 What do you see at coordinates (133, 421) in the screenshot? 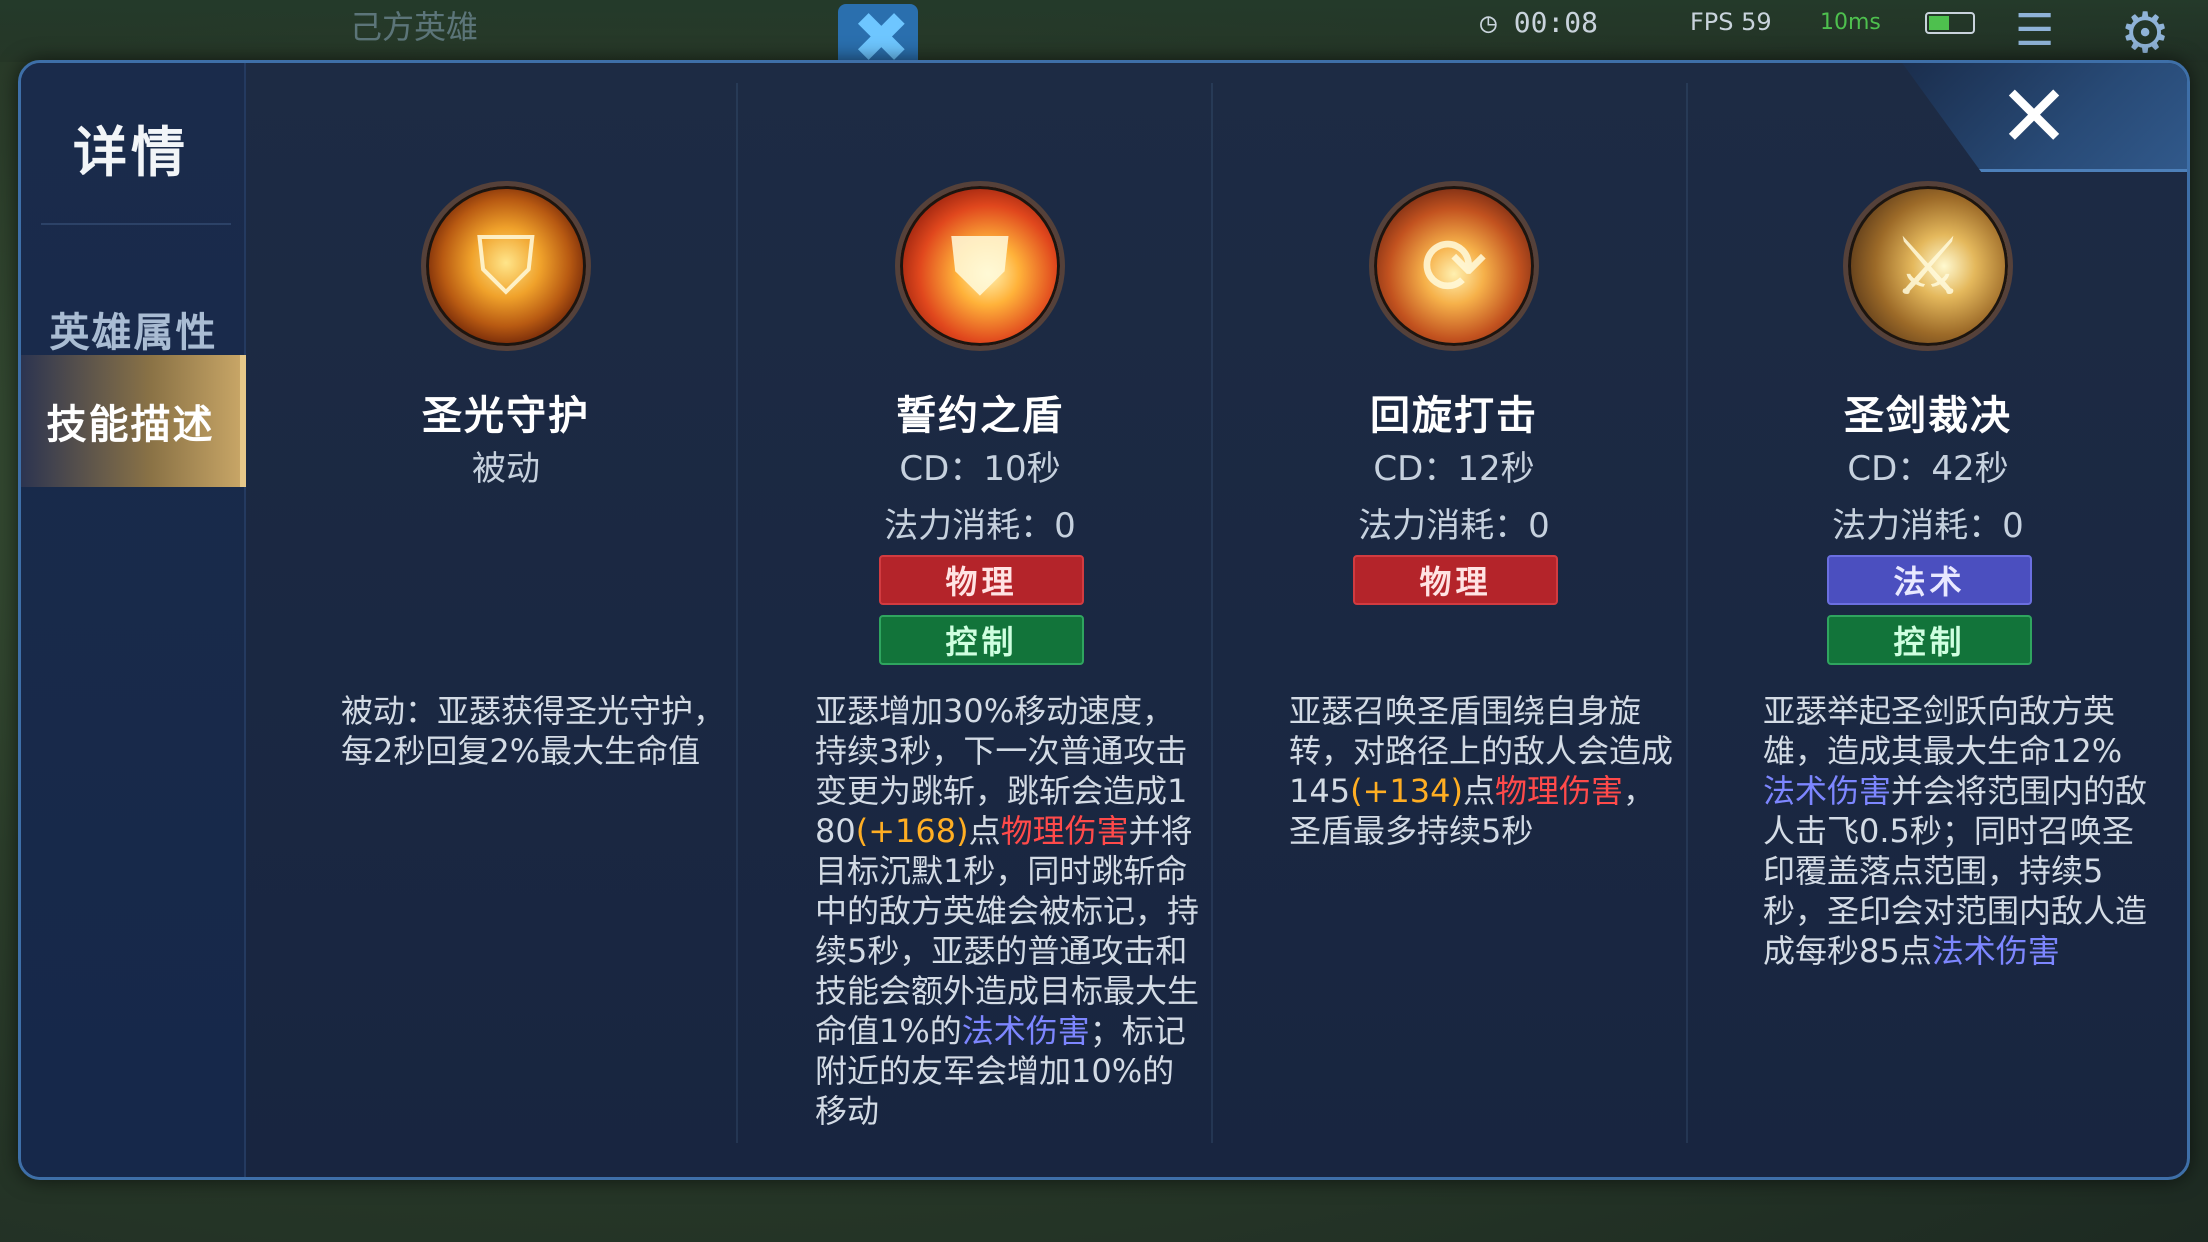
I see `tab-skill-description: 技能描述` at bounding box center [133, 421].